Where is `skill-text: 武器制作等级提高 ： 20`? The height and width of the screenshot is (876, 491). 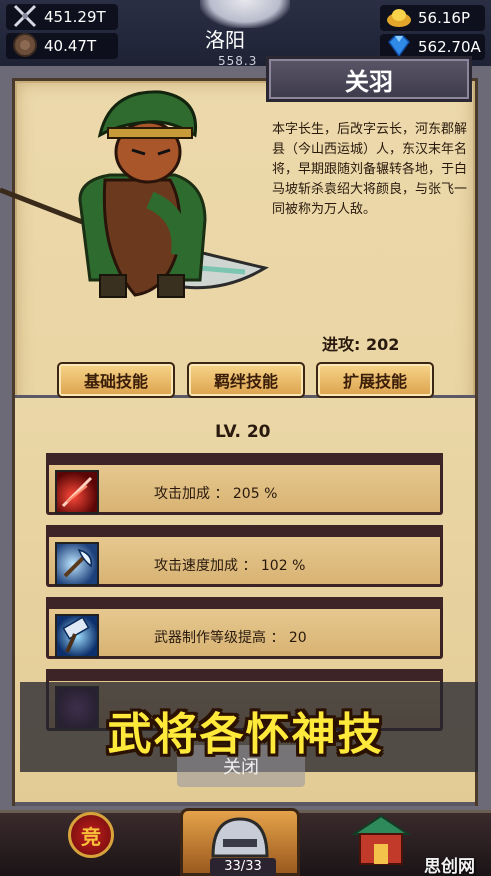 skill-text: 武器制作等级提高 ： 20 is located at coordinates (230, 638).